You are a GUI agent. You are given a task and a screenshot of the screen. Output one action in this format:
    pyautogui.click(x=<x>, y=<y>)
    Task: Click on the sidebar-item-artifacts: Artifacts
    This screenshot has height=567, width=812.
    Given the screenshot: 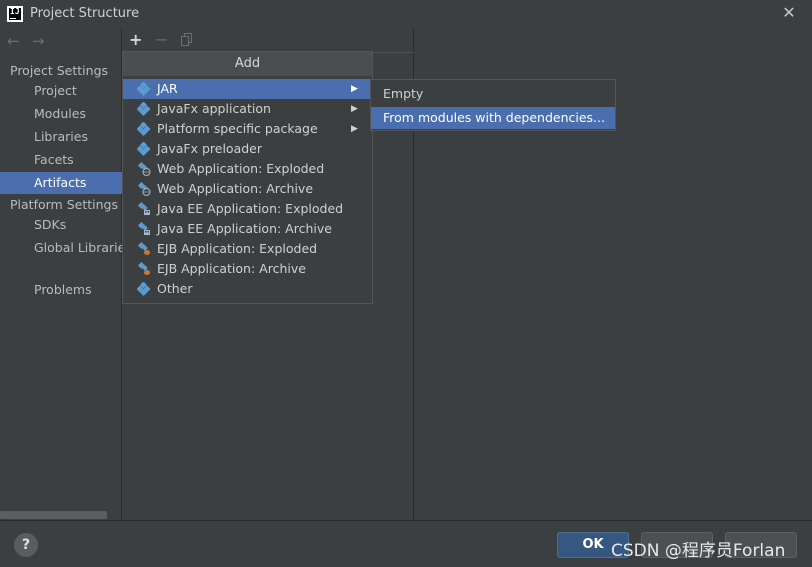 What is the action you would take?
    pyautogui.click(x=61, y=183)
    